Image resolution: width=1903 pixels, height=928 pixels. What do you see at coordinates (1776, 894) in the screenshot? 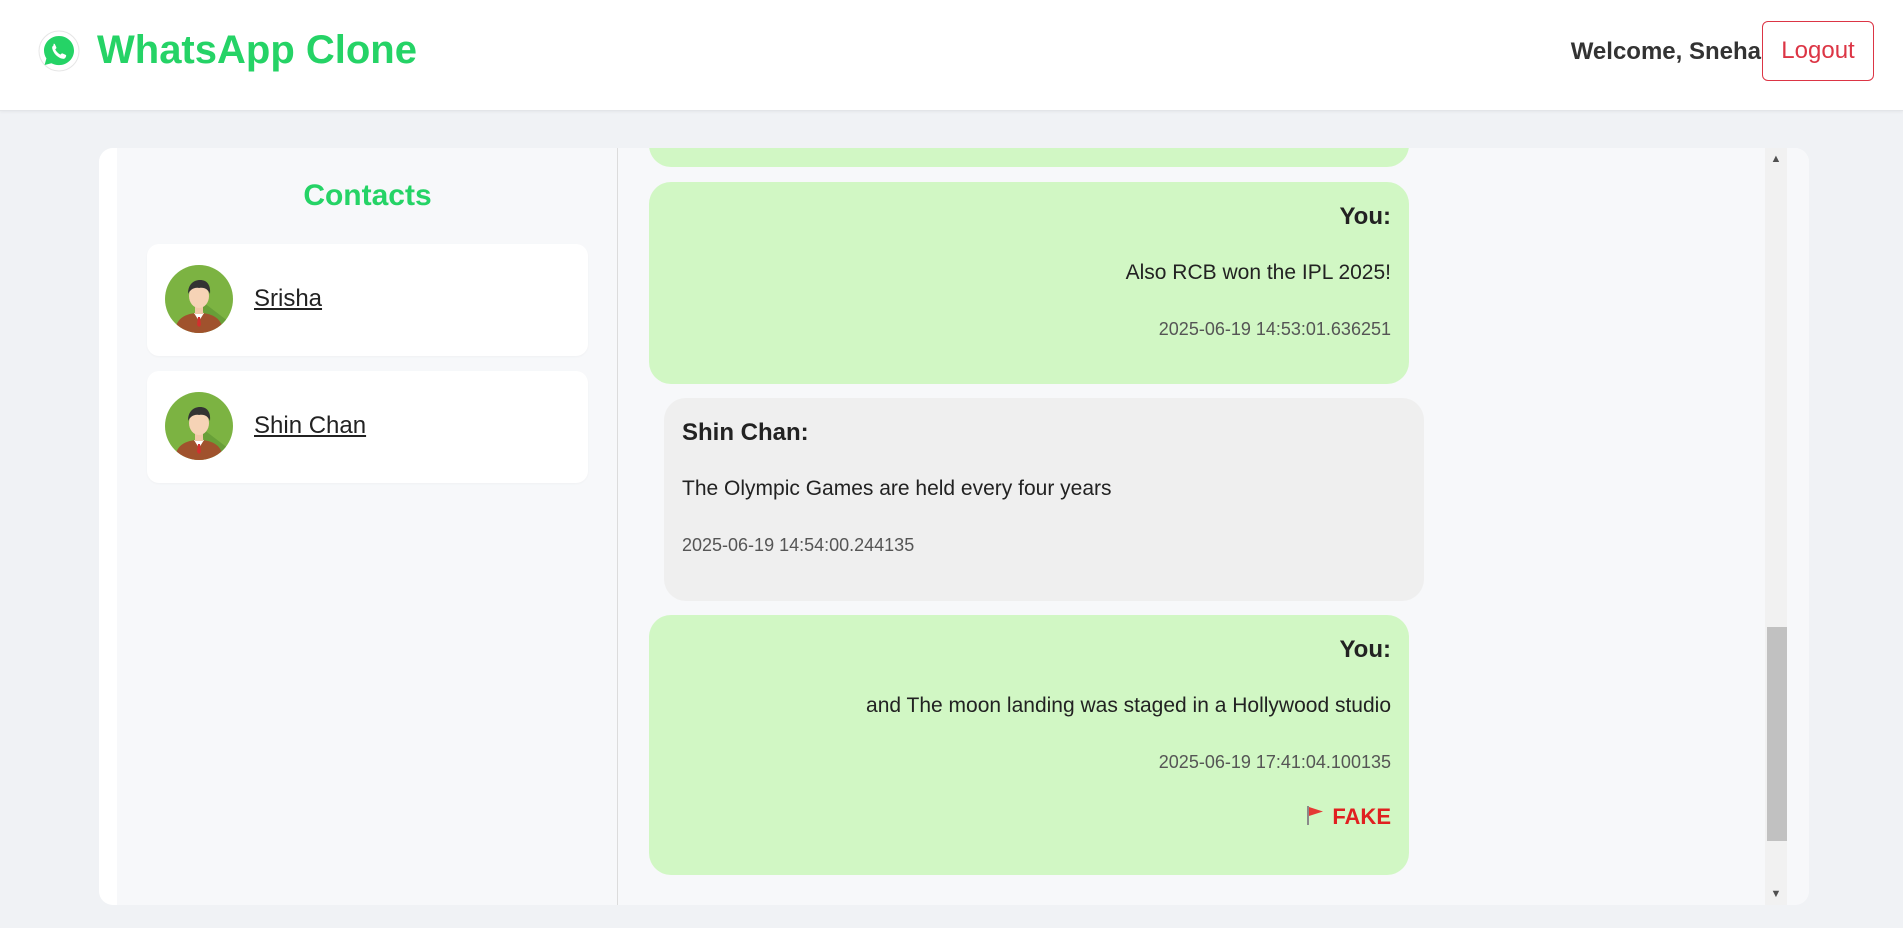
I see `scroll-down-arrow-icon: ▼` at bounding box center [1776, 894].